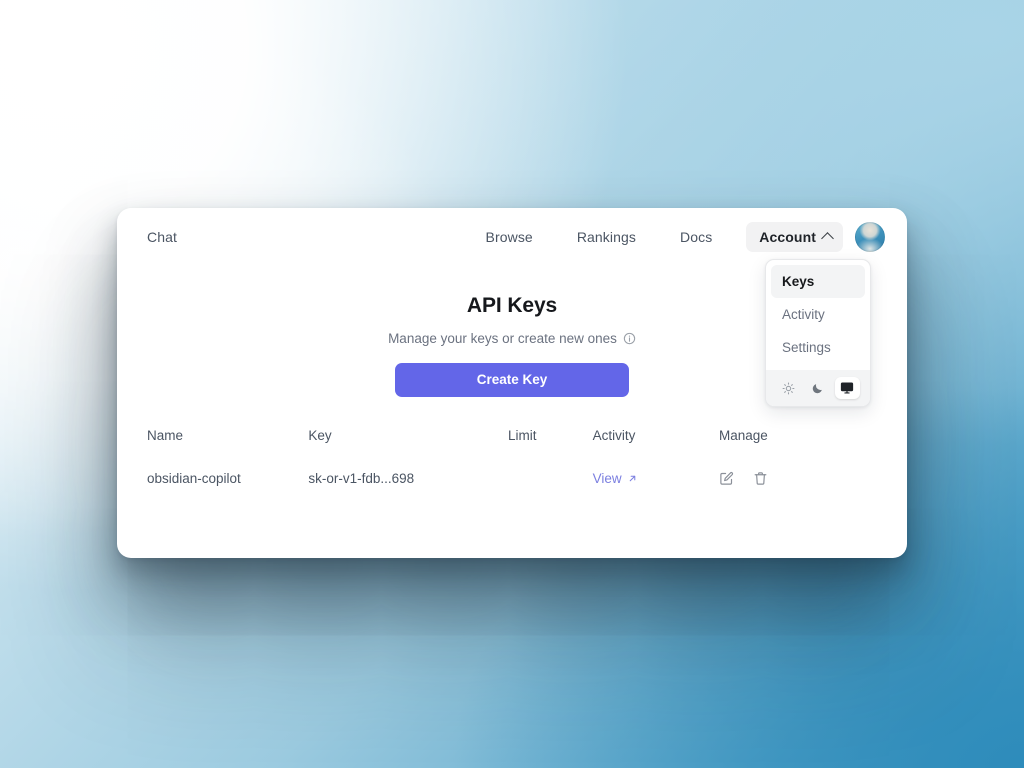 This screenshot has height=768, width=1024. Describe the element at coordinates (870, 237) in the screenshot. I see `user-avatar` at that location.